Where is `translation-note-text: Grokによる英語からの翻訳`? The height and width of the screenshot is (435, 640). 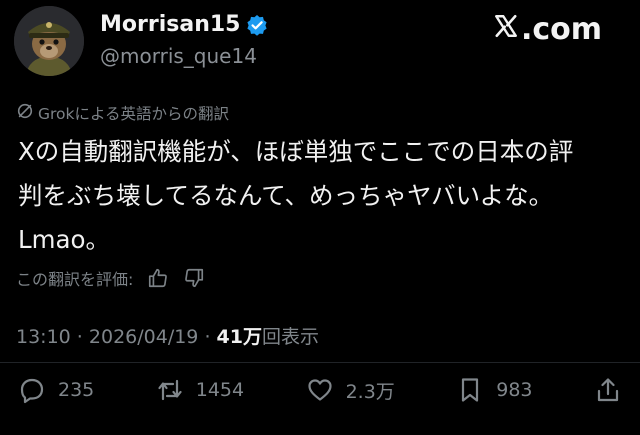
translation-note-text: Grokによる英語からの翻訳 is located at coordinates (134, 114).